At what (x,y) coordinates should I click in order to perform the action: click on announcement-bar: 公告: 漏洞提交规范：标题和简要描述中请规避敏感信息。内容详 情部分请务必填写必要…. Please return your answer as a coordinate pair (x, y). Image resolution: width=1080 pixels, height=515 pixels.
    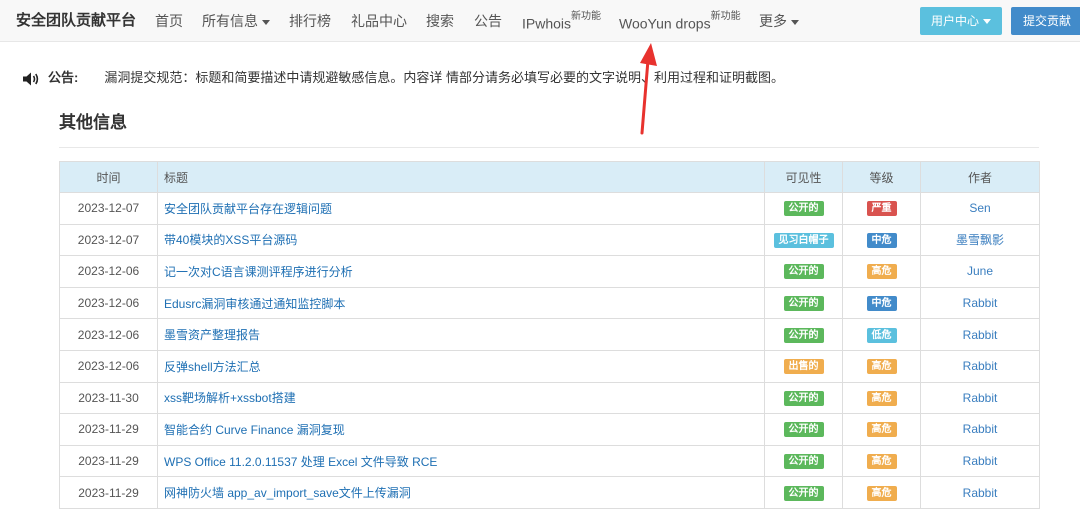
    Looking at the image, I should click on (403, 78).